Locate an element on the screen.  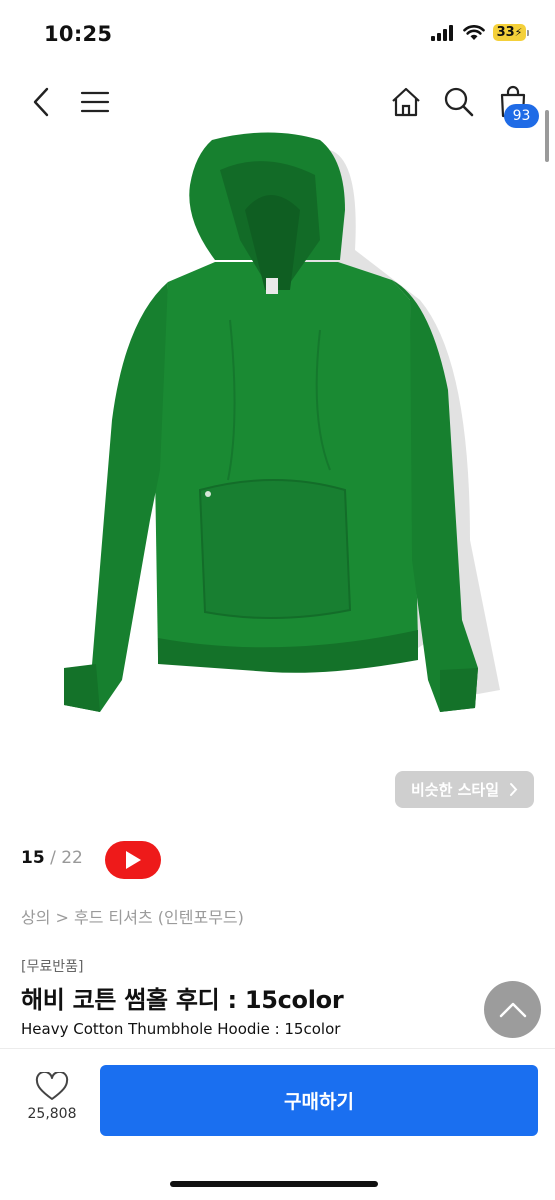
like-button: 25,808 is located at coordinates (52, 1097).